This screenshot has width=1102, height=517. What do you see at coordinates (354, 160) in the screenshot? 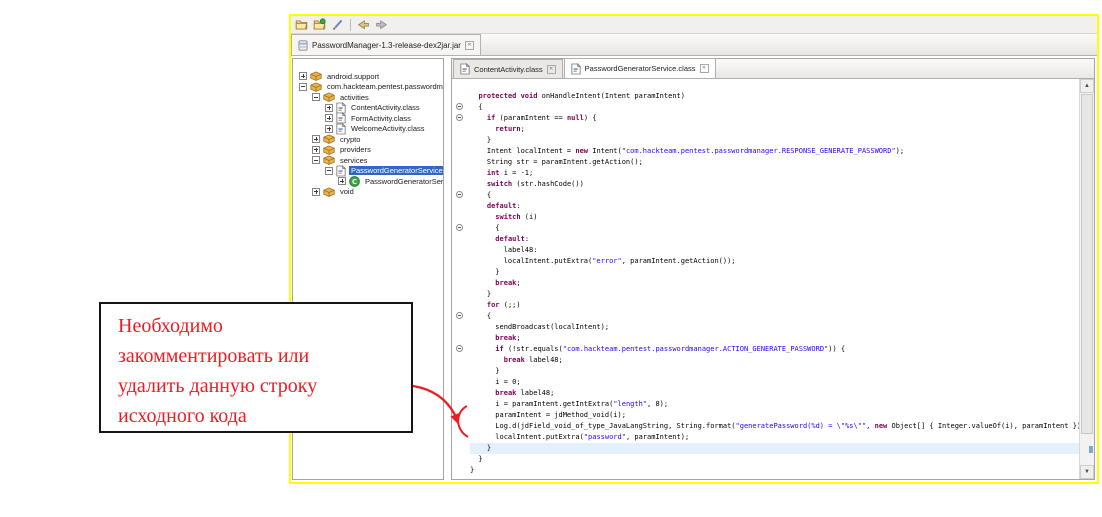
I see `tree-item-label: services` at bounding box center [354, 160].